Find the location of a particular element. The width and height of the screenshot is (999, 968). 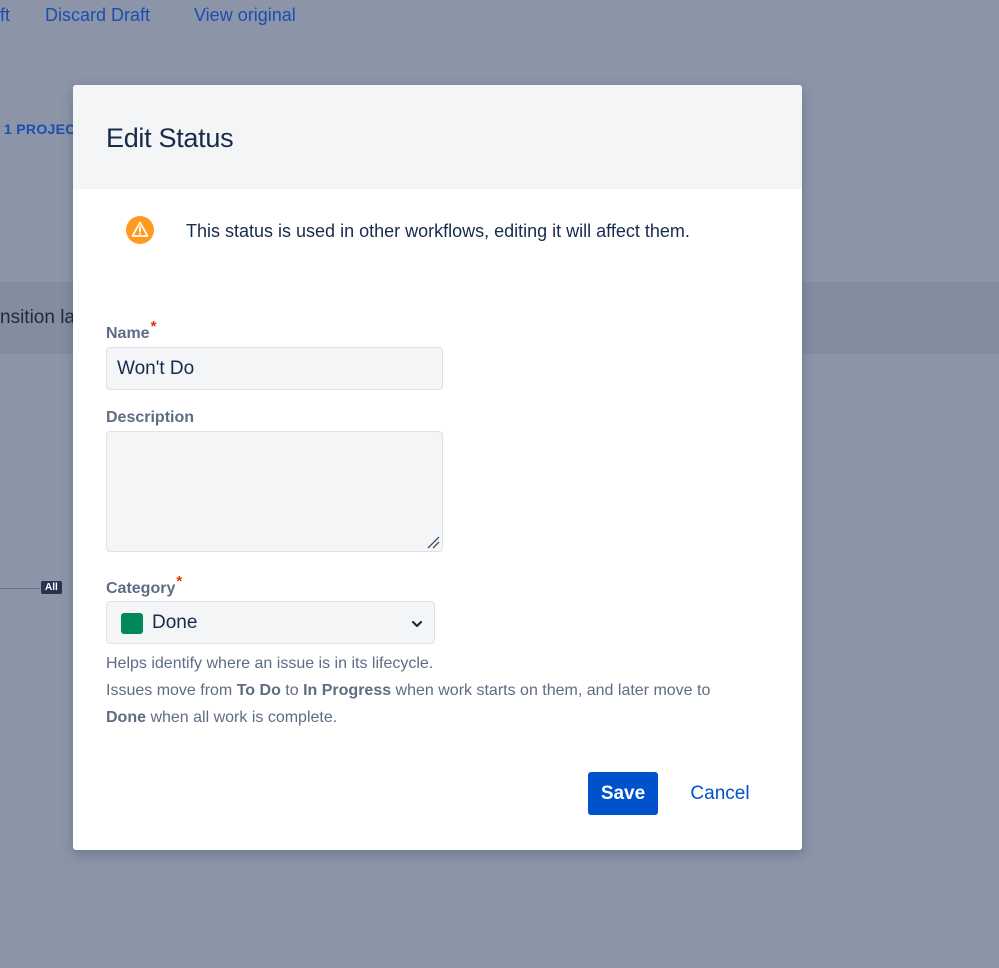

category-label: Category* is located at coordinates (144, 585).